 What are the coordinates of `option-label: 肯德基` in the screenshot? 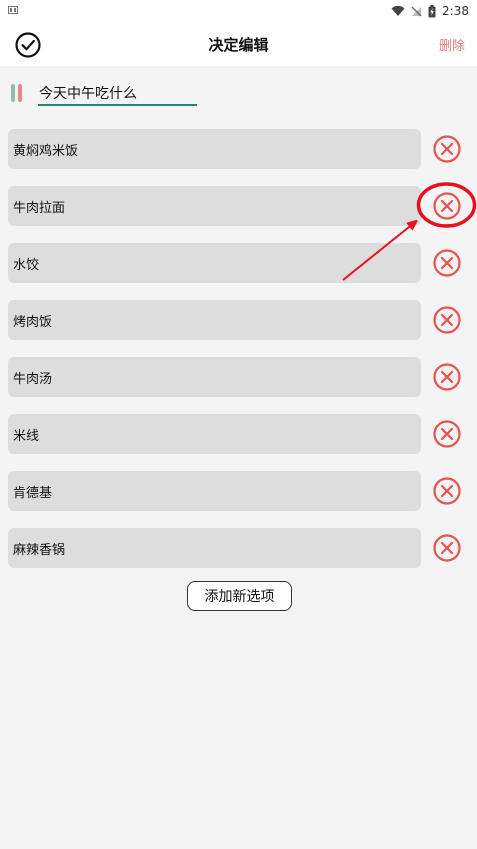 It's located at (33, 493).